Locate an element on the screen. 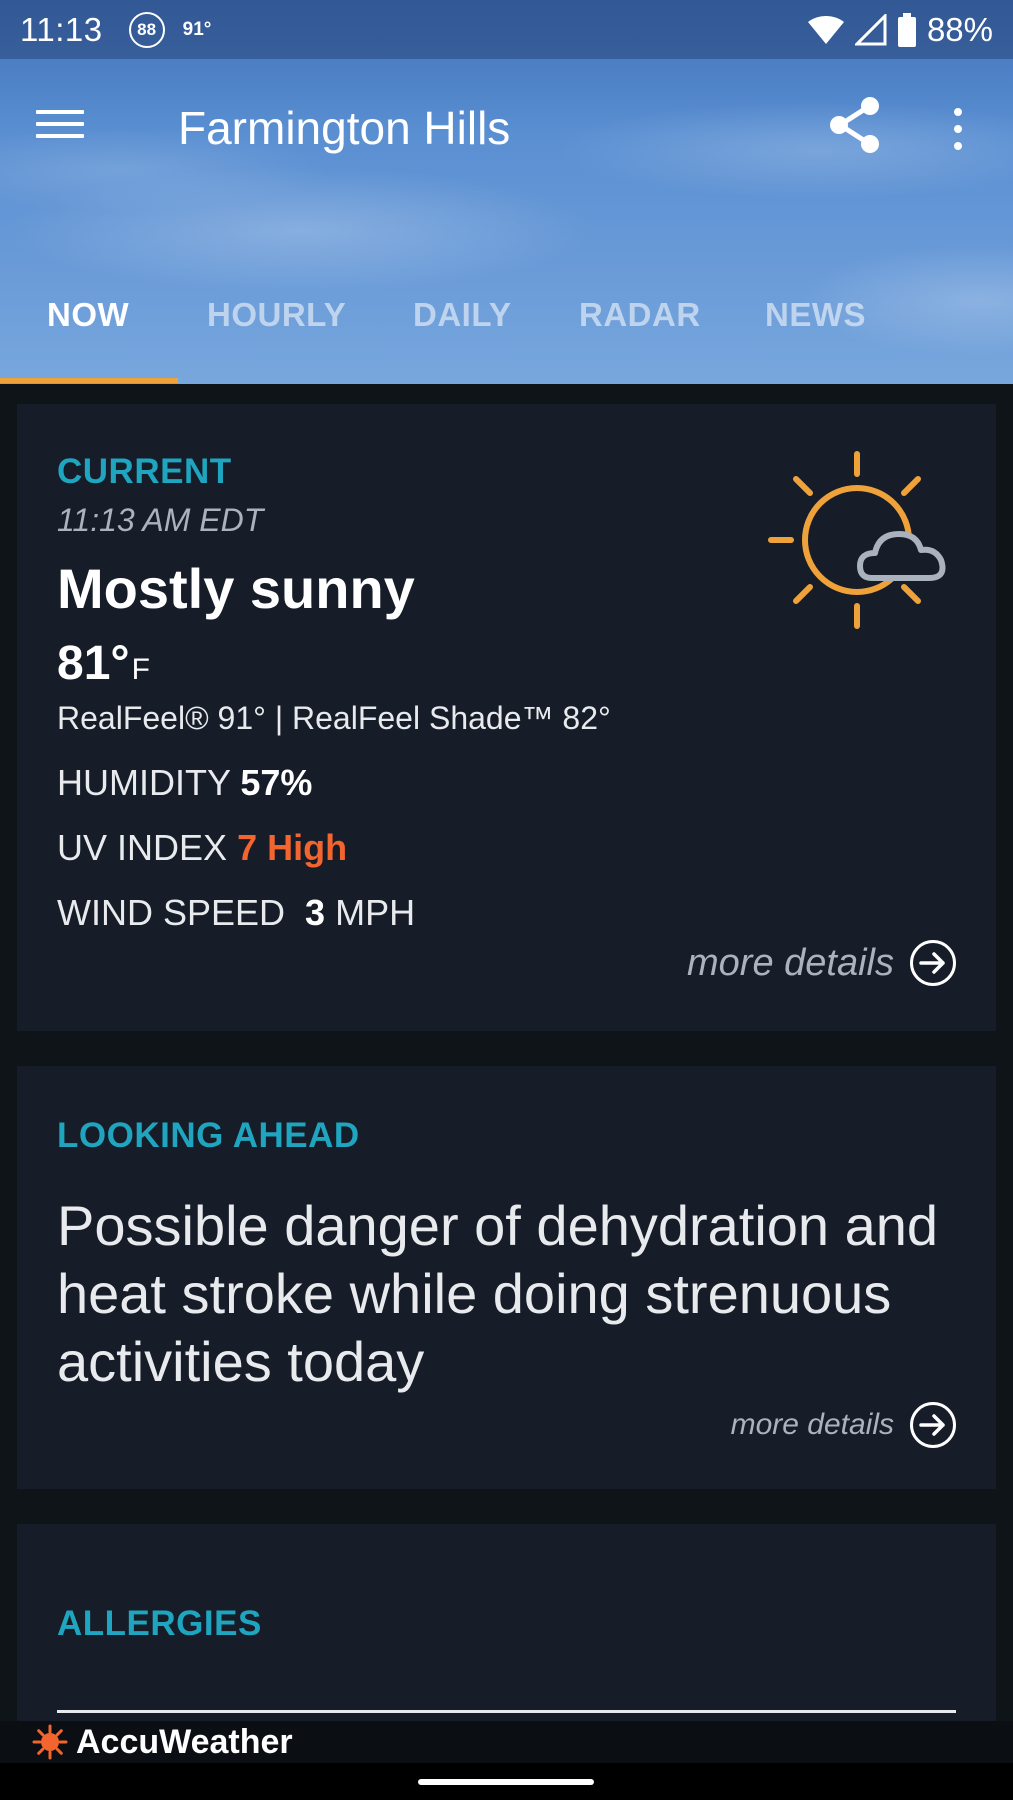 Image resolution: width=1013 pixels, height=1800 pixels. mostly-sunny-icon is located at coordinates (857, 540).